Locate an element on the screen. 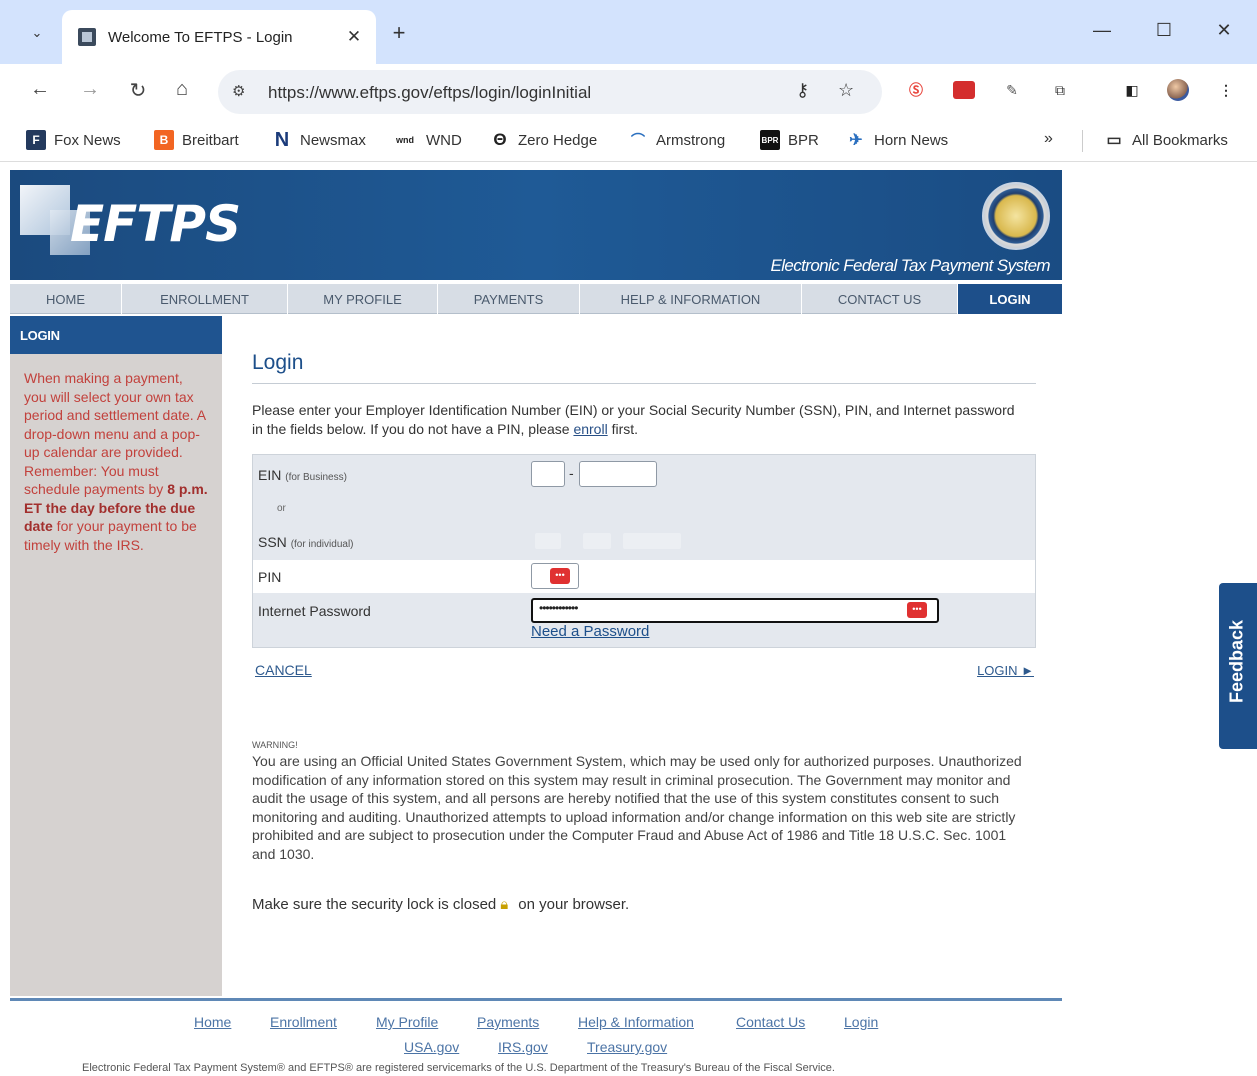  maximize-button: ☐ is located at coordinates (1164, 30).